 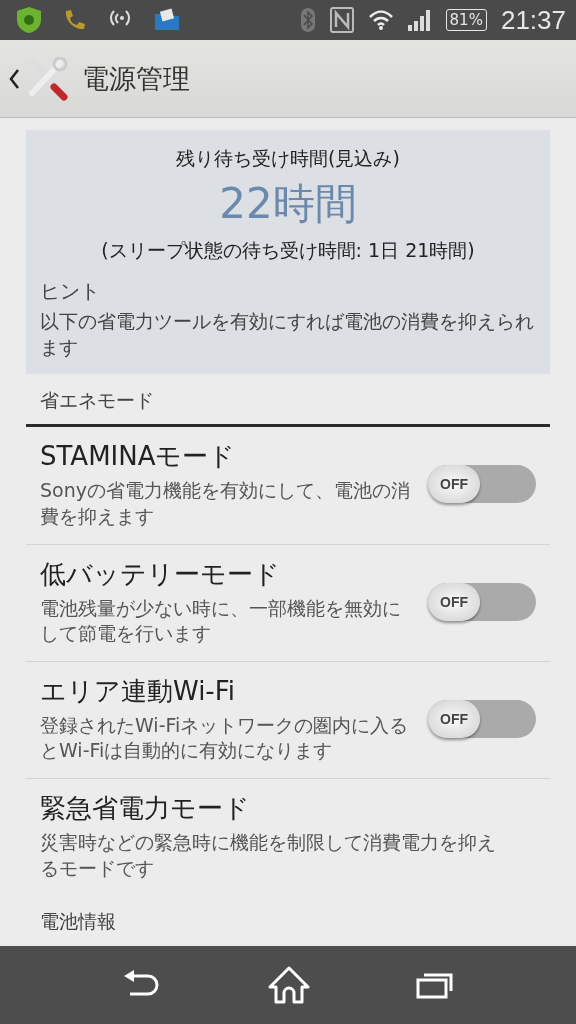 I want to click on wifi-icon, so click(x=380, y=20).